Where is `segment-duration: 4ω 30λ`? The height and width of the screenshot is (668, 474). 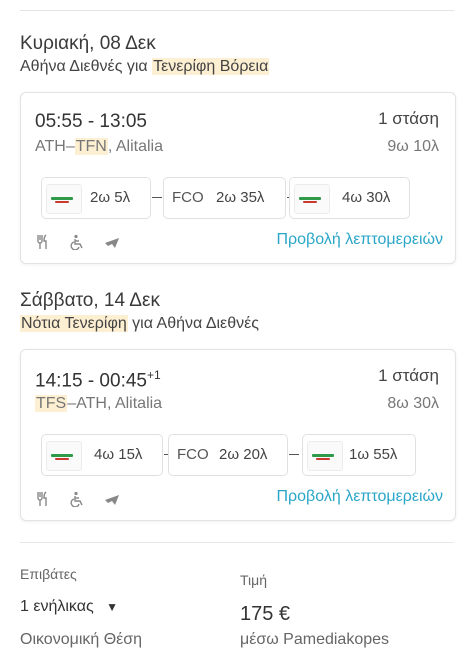 segment-duration: 4ω 30λ is located at coordinates (366, 197).